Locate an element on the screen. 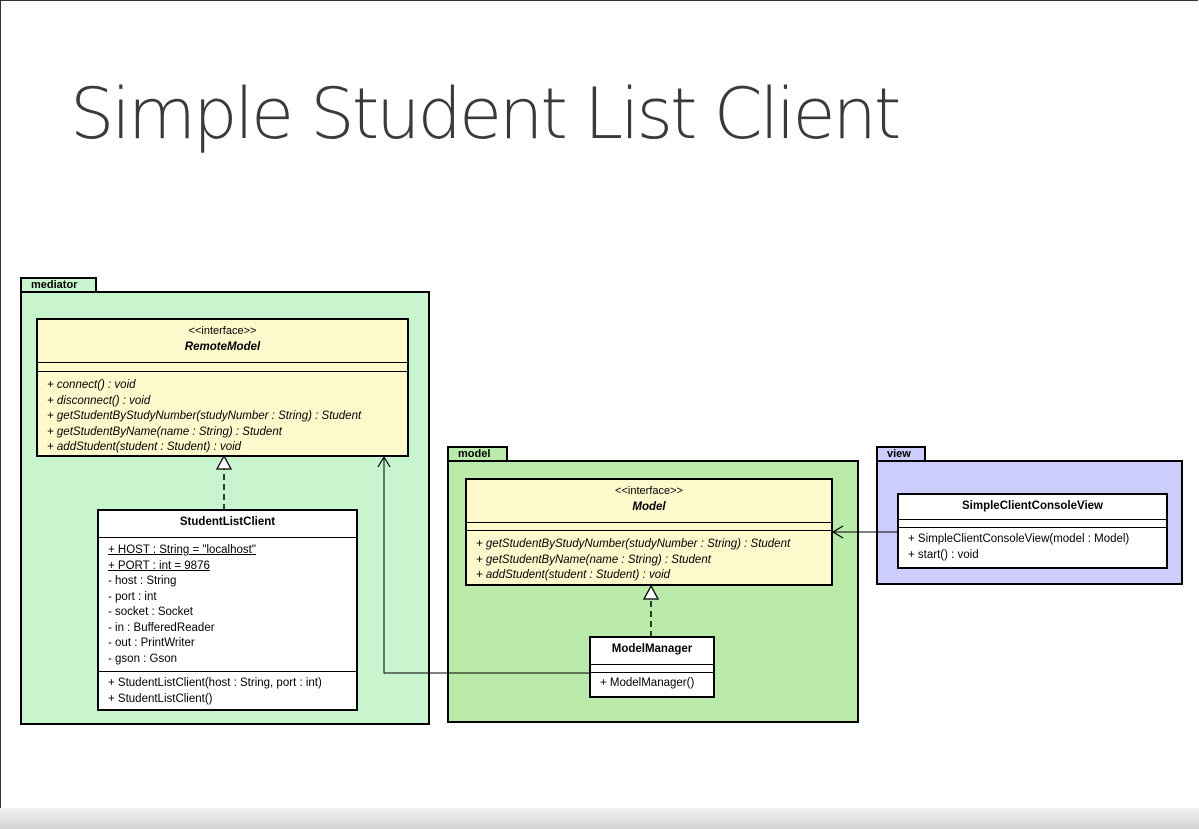  operations-section: + ModelManager() is located at coordinates (652, 682).